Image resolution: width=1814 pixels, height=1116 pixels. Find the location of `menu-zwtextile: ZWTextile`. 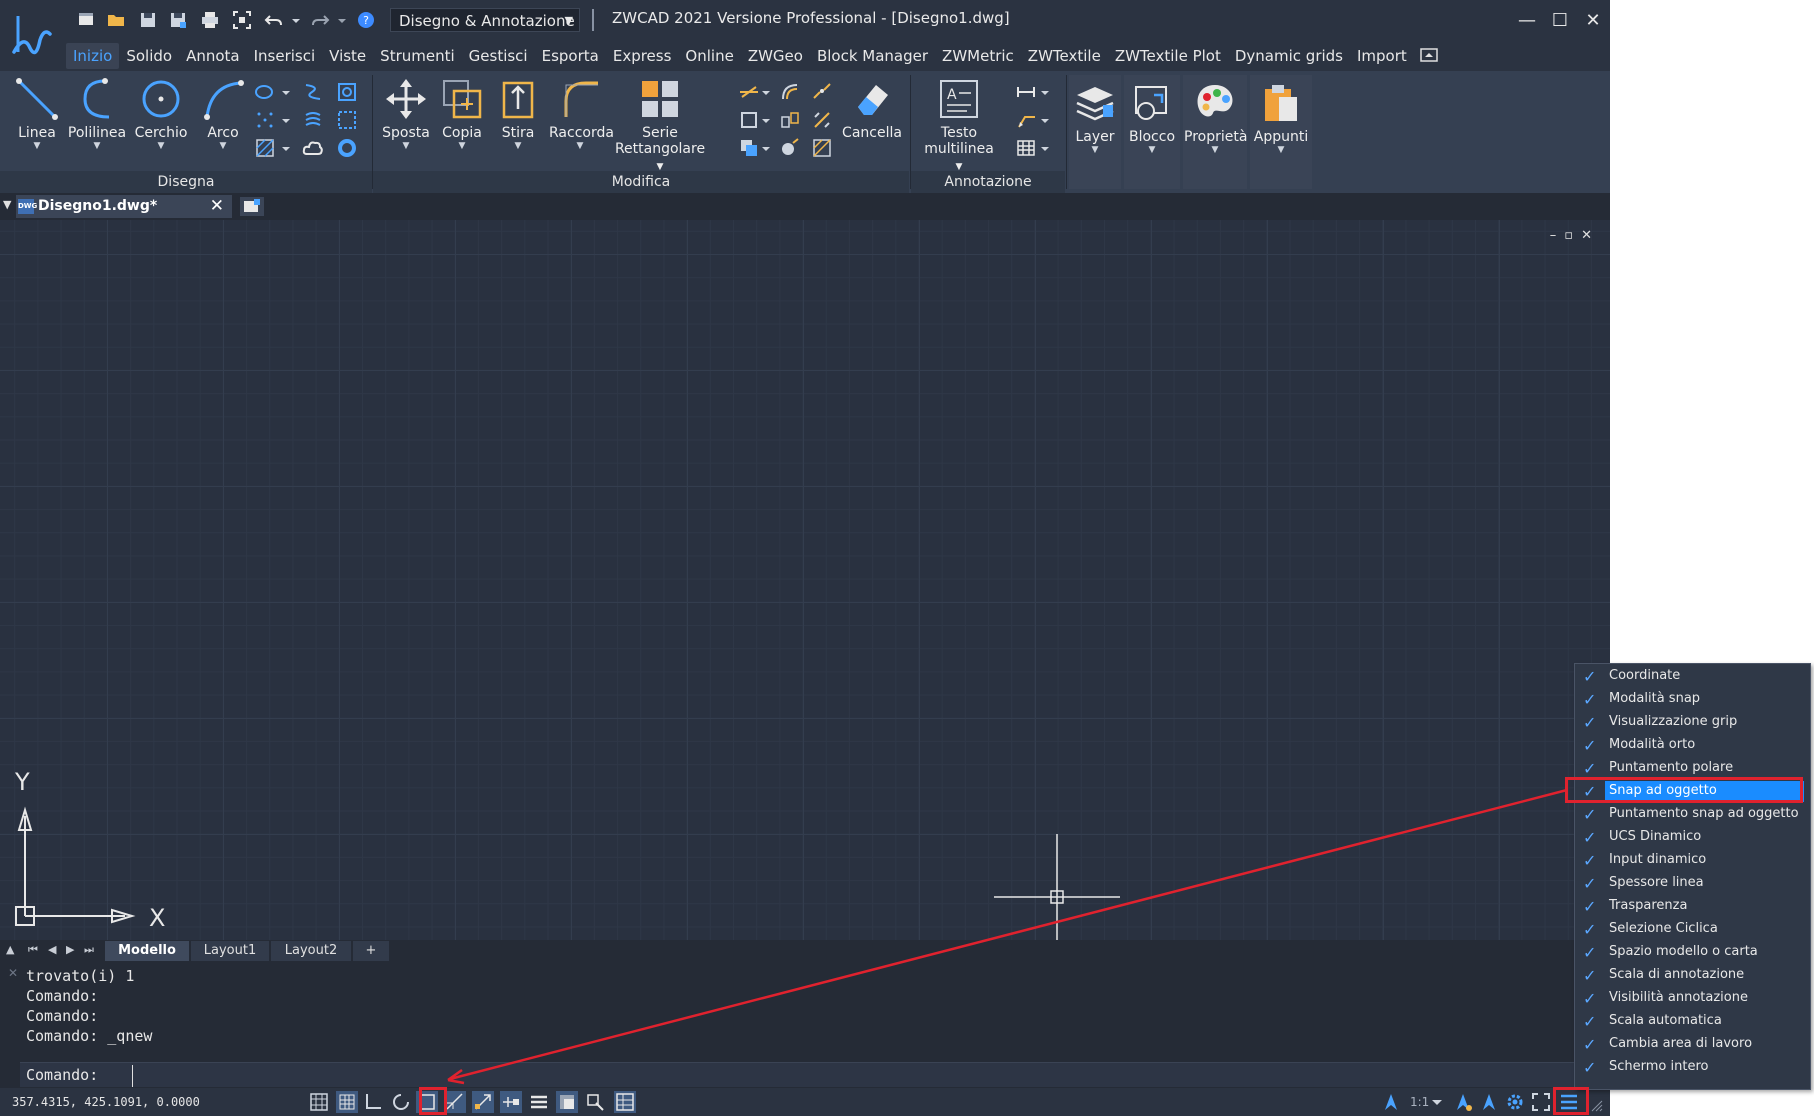

menu-zwtextile: ZWTextile is located at coordinates (1064, 56).